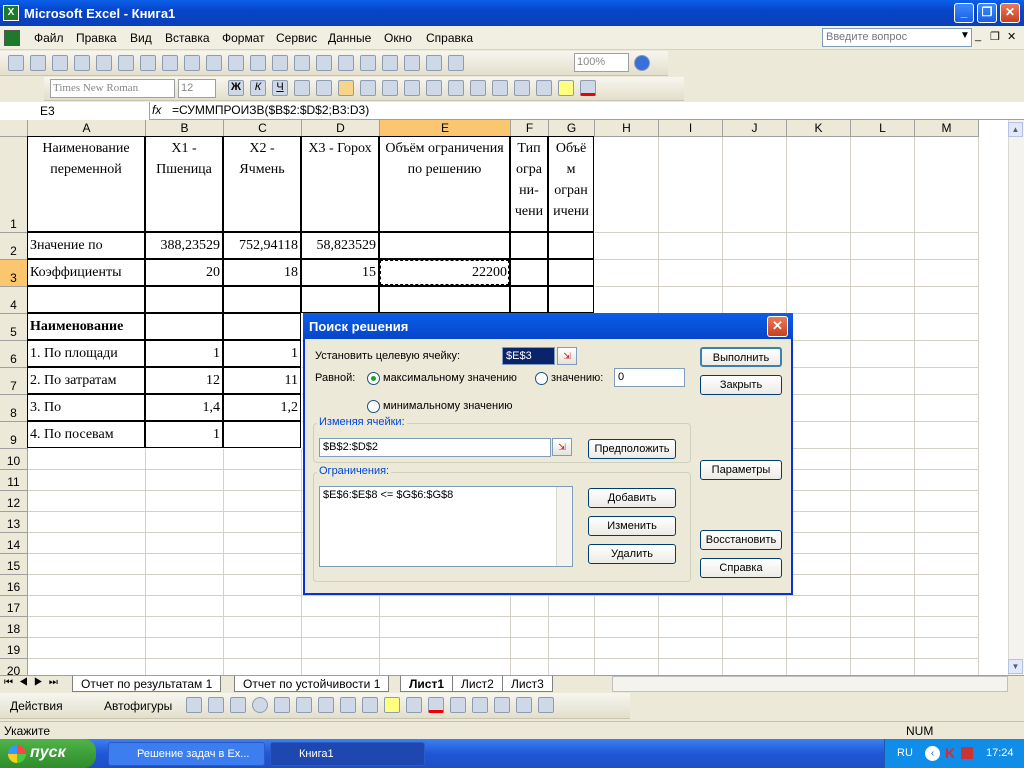  I want to click on cell-j18, so click(755, 627).